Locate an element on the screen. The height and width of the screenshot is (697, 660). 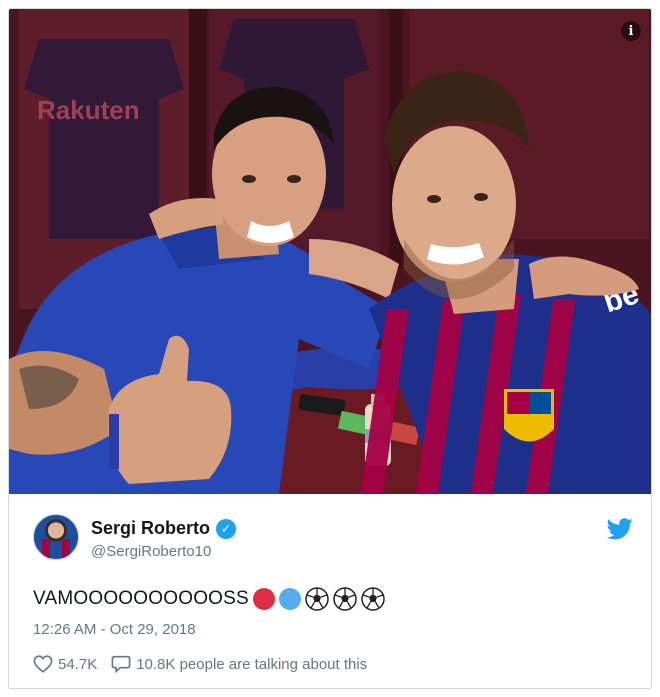
twitter-bird-icon is located at coordinates (620, 529).